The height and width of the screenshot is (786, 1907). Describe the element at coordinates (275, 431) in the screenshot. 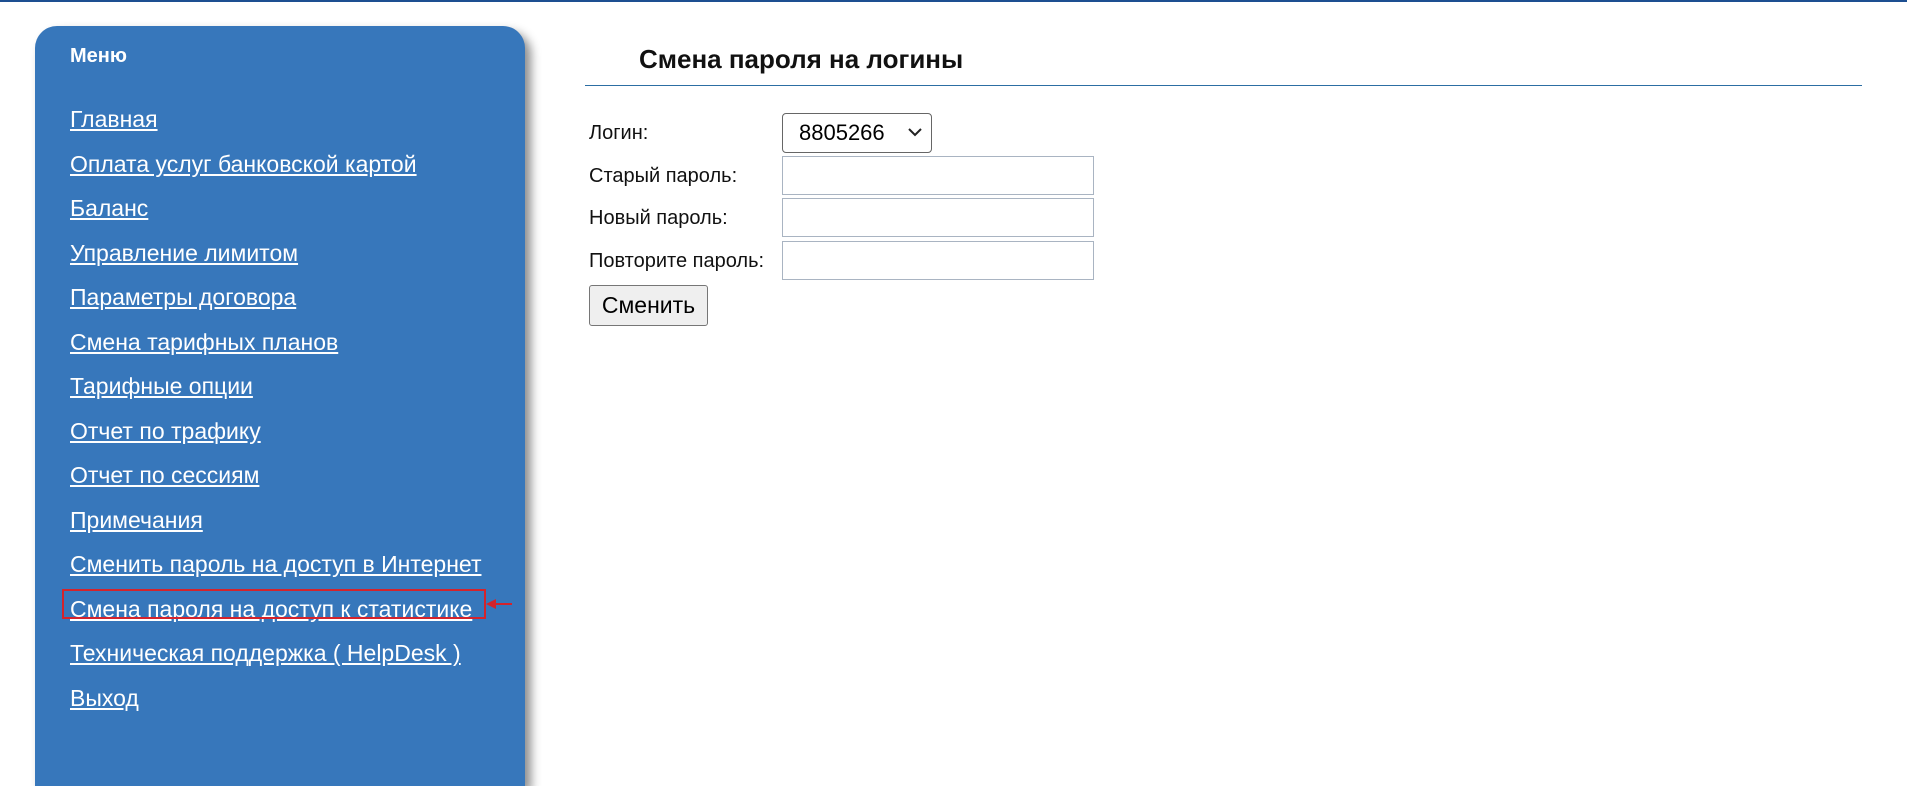

I see `menu-item-traffic-report: Отчет по трафику` at that location.